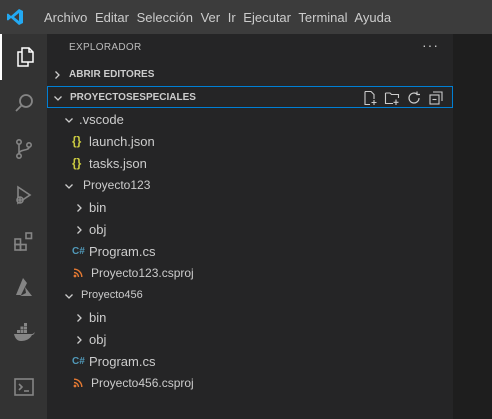 The height and width of the screenshot is (419, 492). Describe the element at coordinates (112, 17) in the screenshot. I see `menu-editar: Editar` at that location.